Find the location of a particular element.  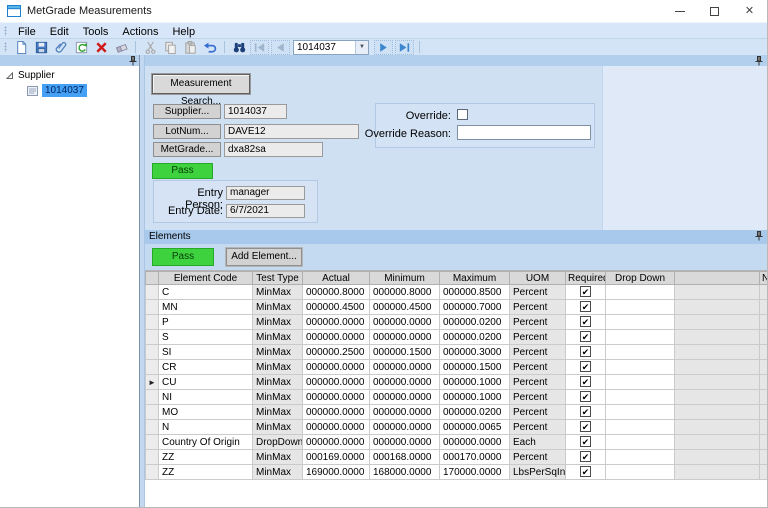

toolbar-refresh-button is located at coordinates (81, 47).